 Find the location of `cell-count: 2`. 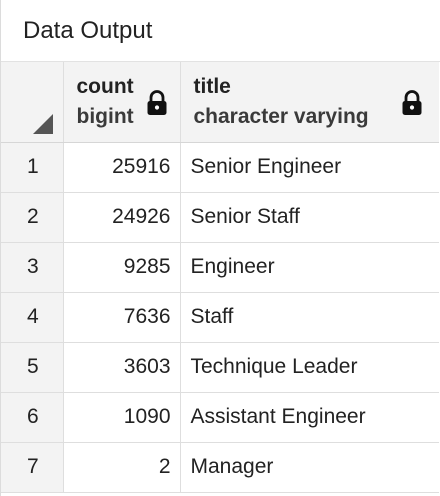

cell-count: 2 is located at coordinates (122, 467).